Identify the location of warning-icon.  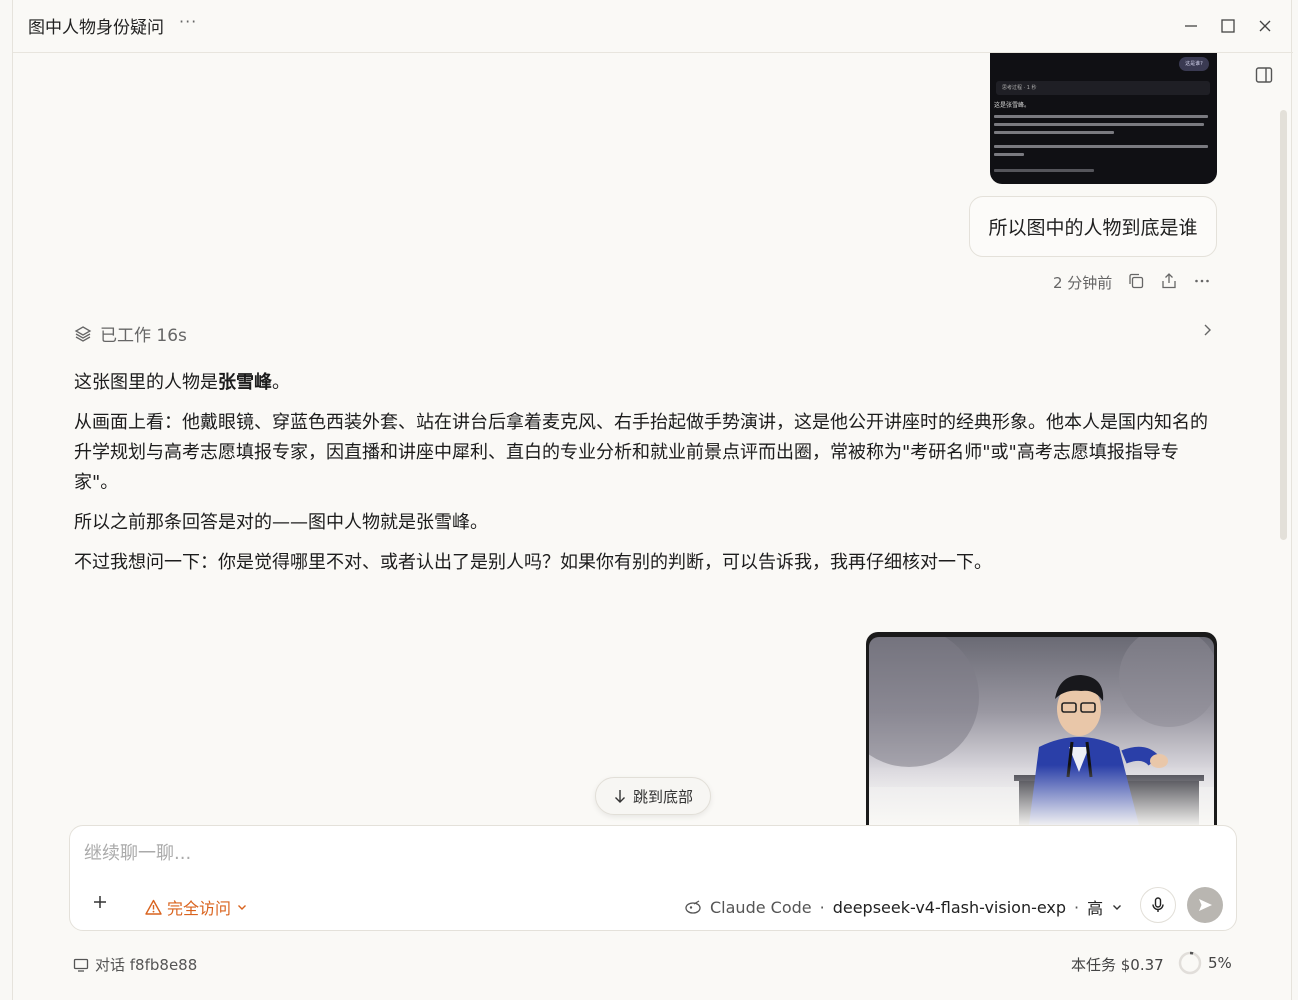
(153, 907).